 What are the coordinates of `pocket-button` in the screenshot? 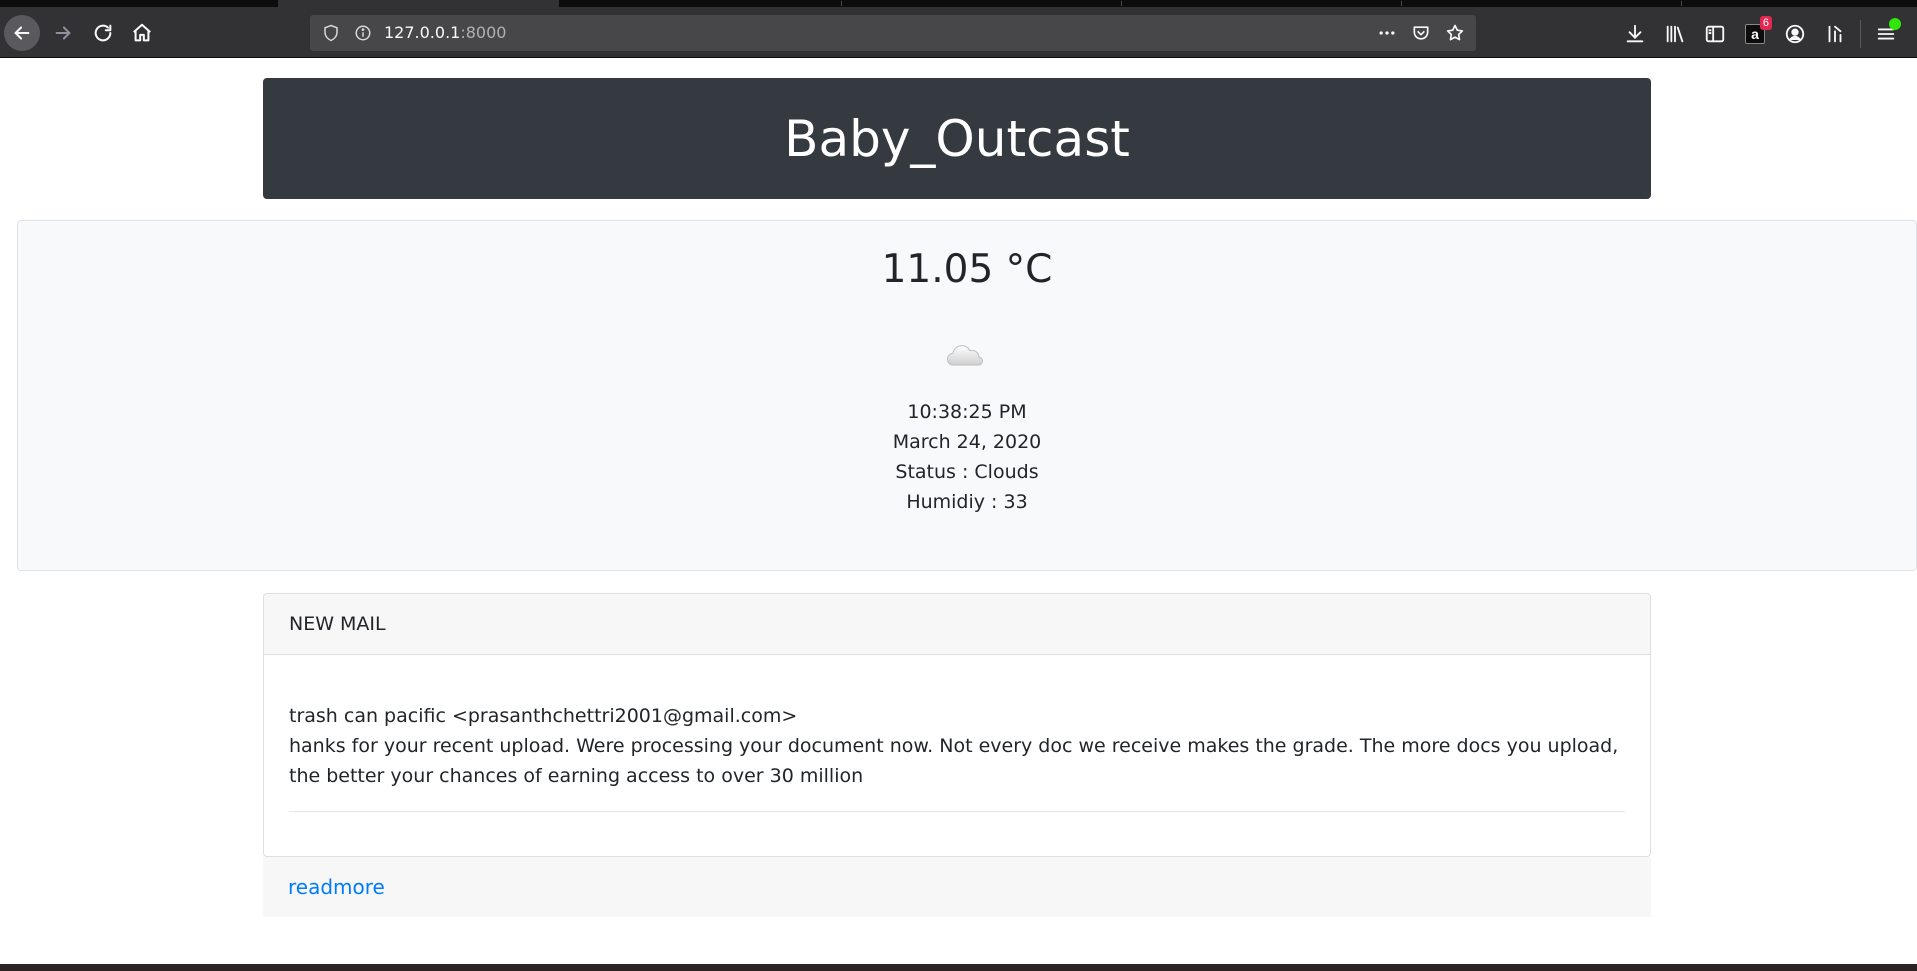 It's located at (1421, 33).